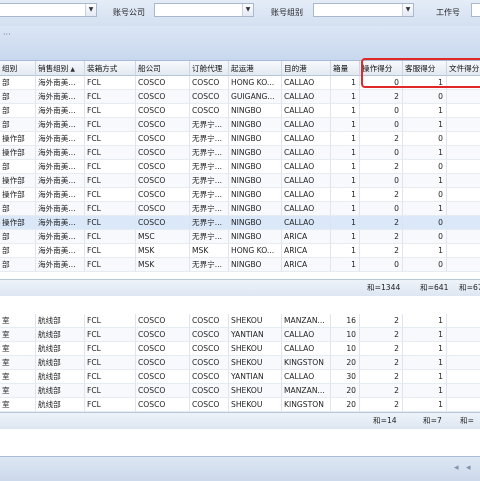  What do you see at coordinates (209, 68) in the screenshot?
I see `column-header-booking-agent: 订舱代理` at bounding box center [209, 68].